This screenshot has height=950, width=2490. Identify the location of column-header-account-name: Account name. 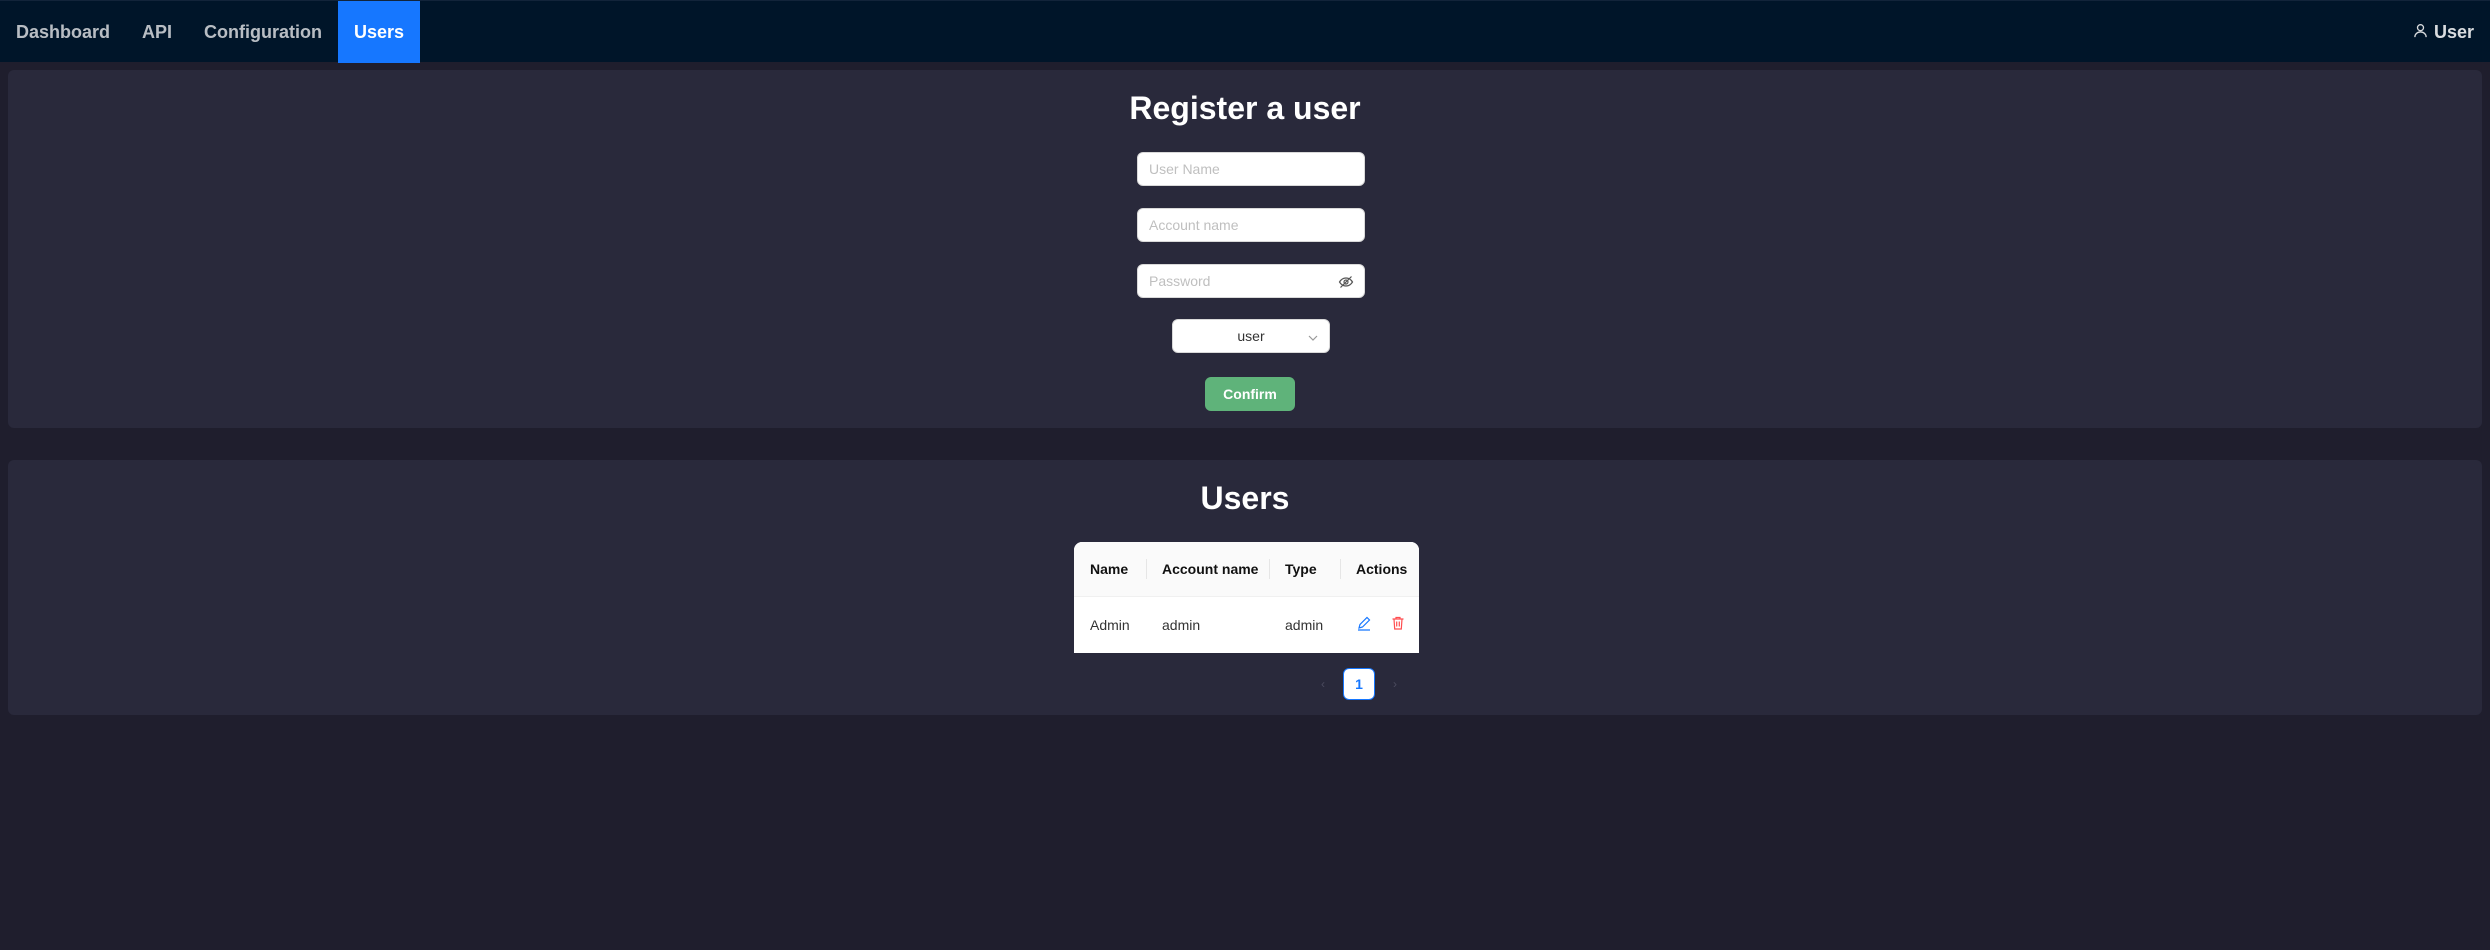
(1207, 569).